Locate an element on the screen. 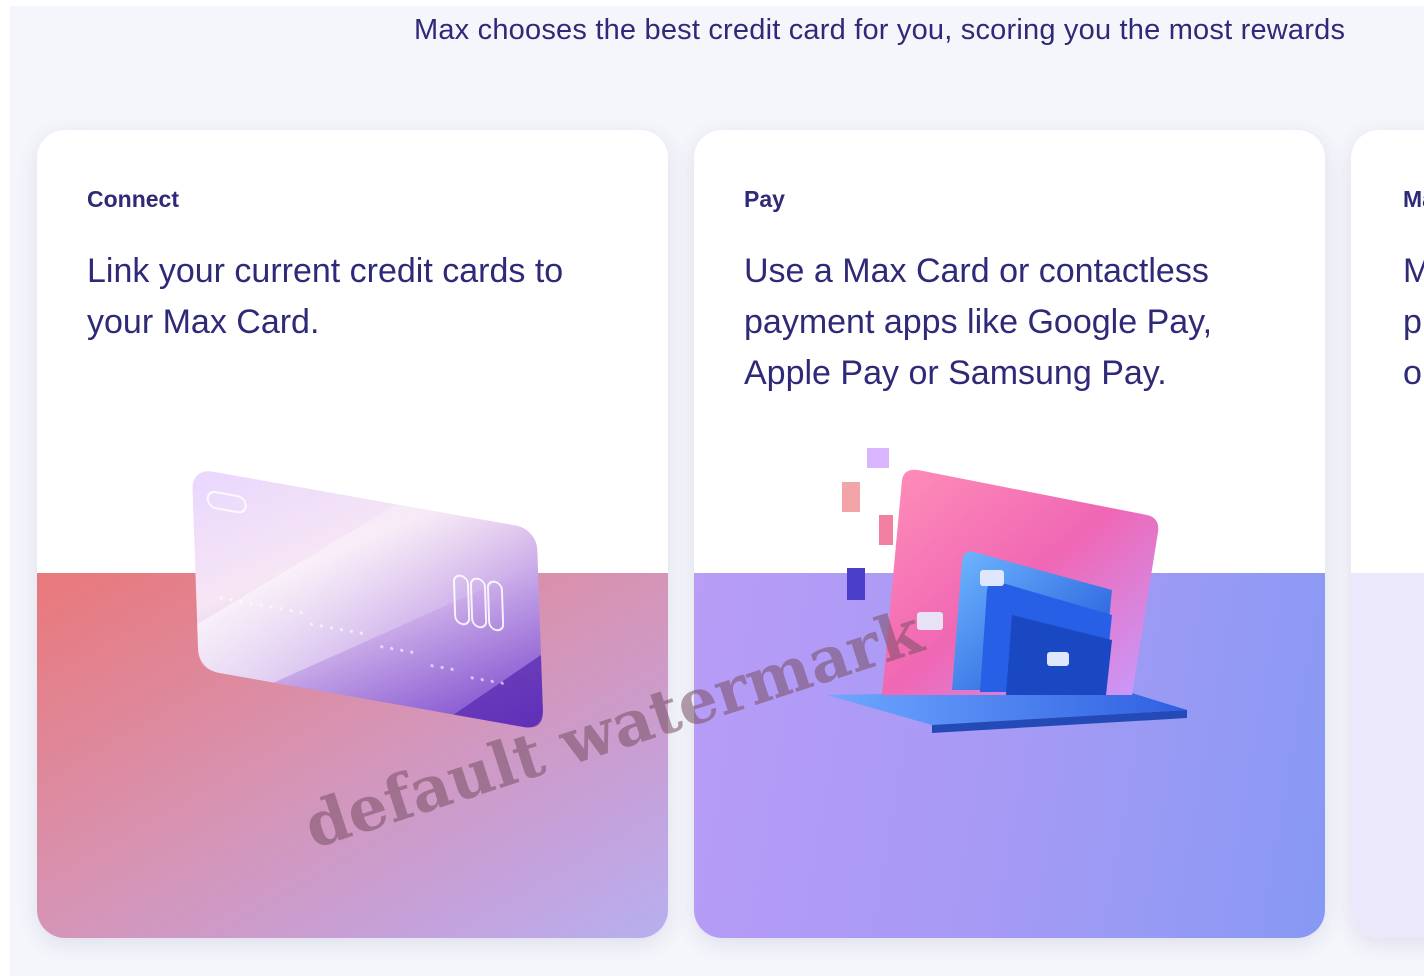 The width and height of the screenshot is (1424, 976). top-edge is located at coordinates (712, 3).